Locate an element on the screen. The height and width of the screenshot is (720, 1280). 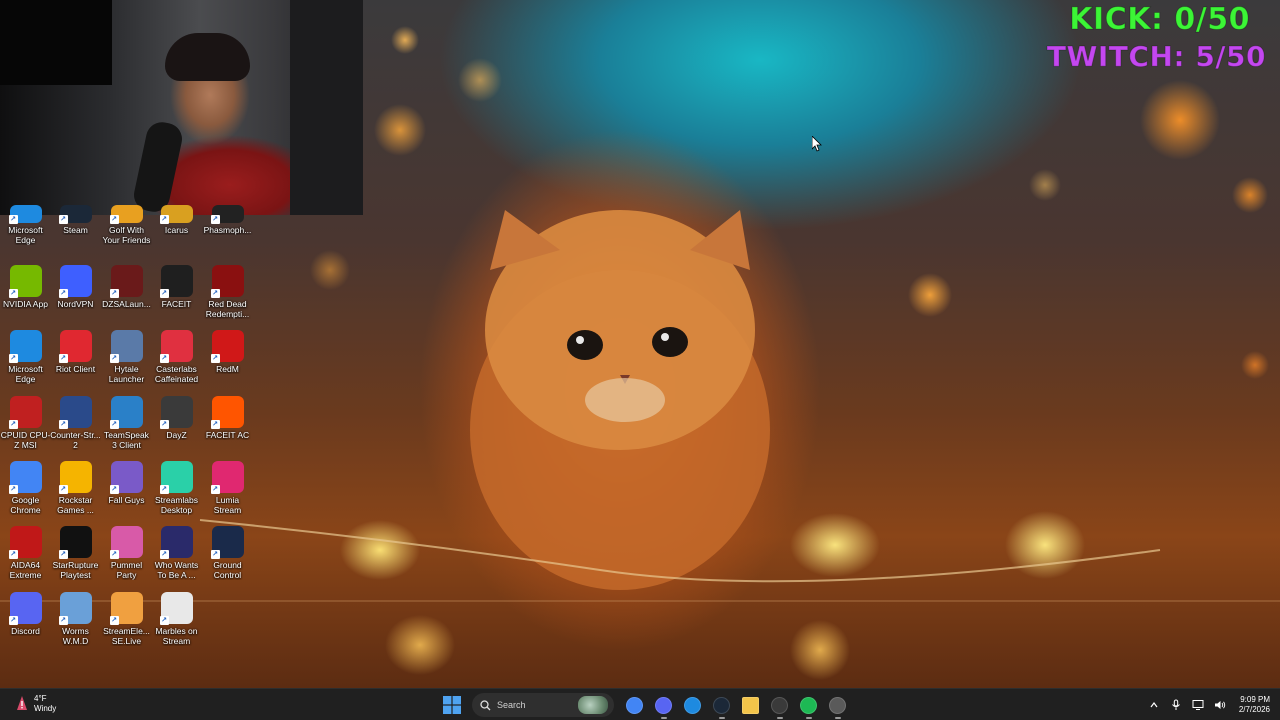
taskbar-search: Search is located at coordinates (543, 705).